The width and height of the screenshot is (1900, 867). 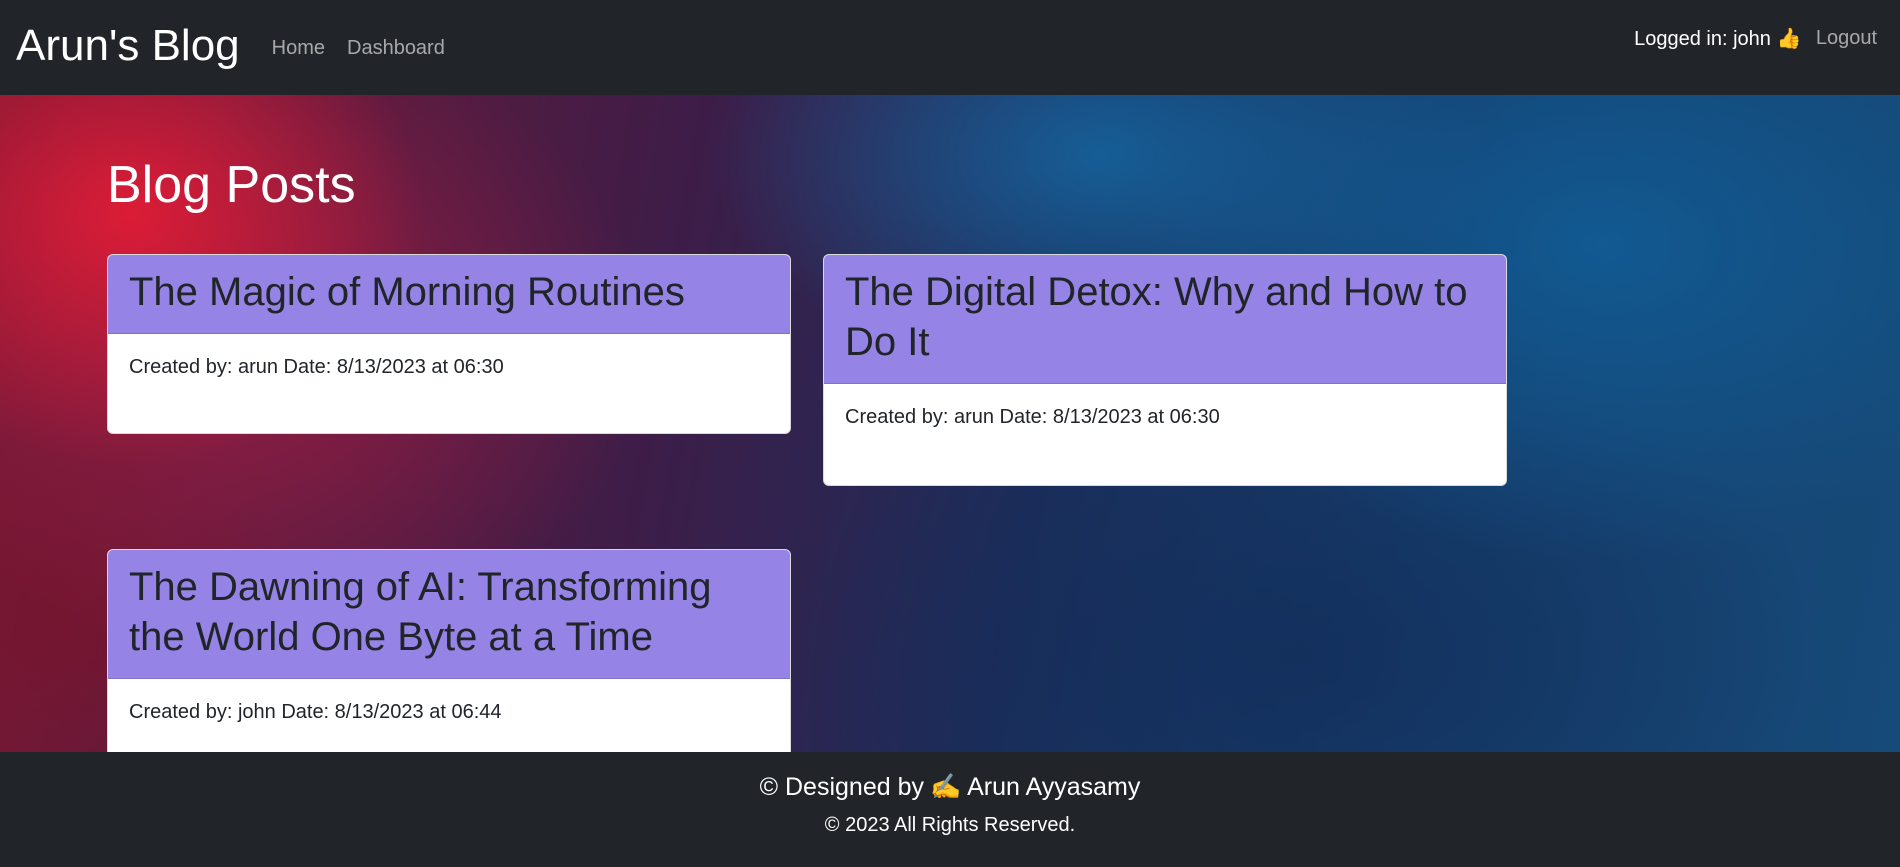 I want to click on logout-link: Logout, so click(x=1846, y=38).